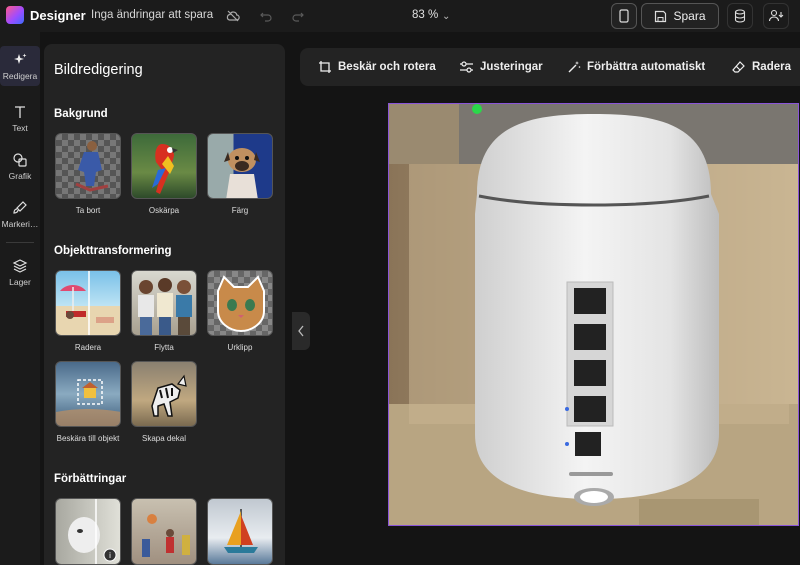 Image resolution: width=800 pixels, height=565 pixels. I want to click on save-status: Inga ändringar att spara, so click(152, 15).